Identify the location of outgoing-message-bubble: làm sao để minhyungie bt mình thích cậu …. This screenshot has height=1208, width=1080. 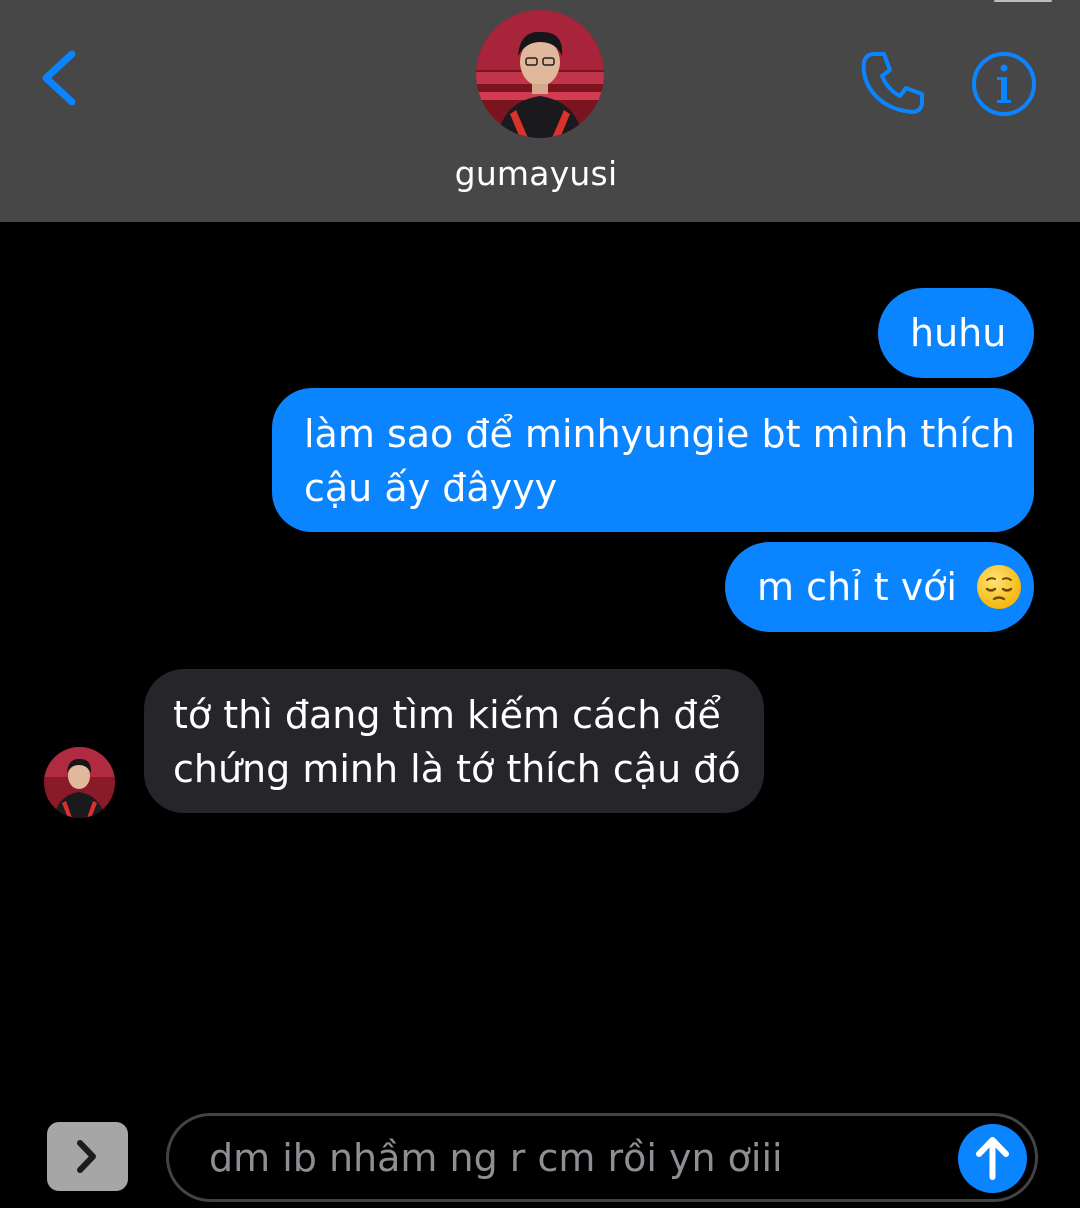
(653, 460).